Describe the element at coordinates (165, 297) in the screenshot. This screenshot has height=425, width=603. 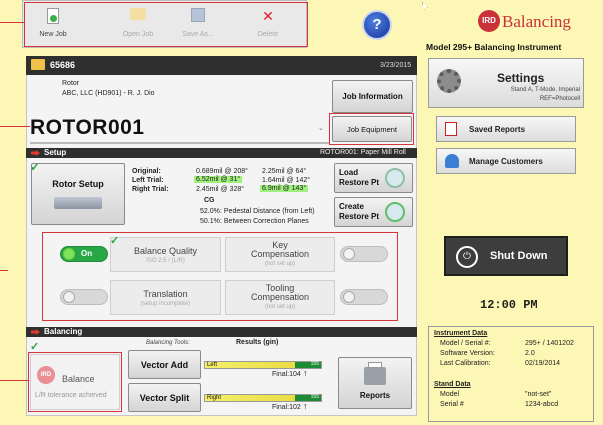
I see `translation-panel: Translation (setup incomplete)` at that location.